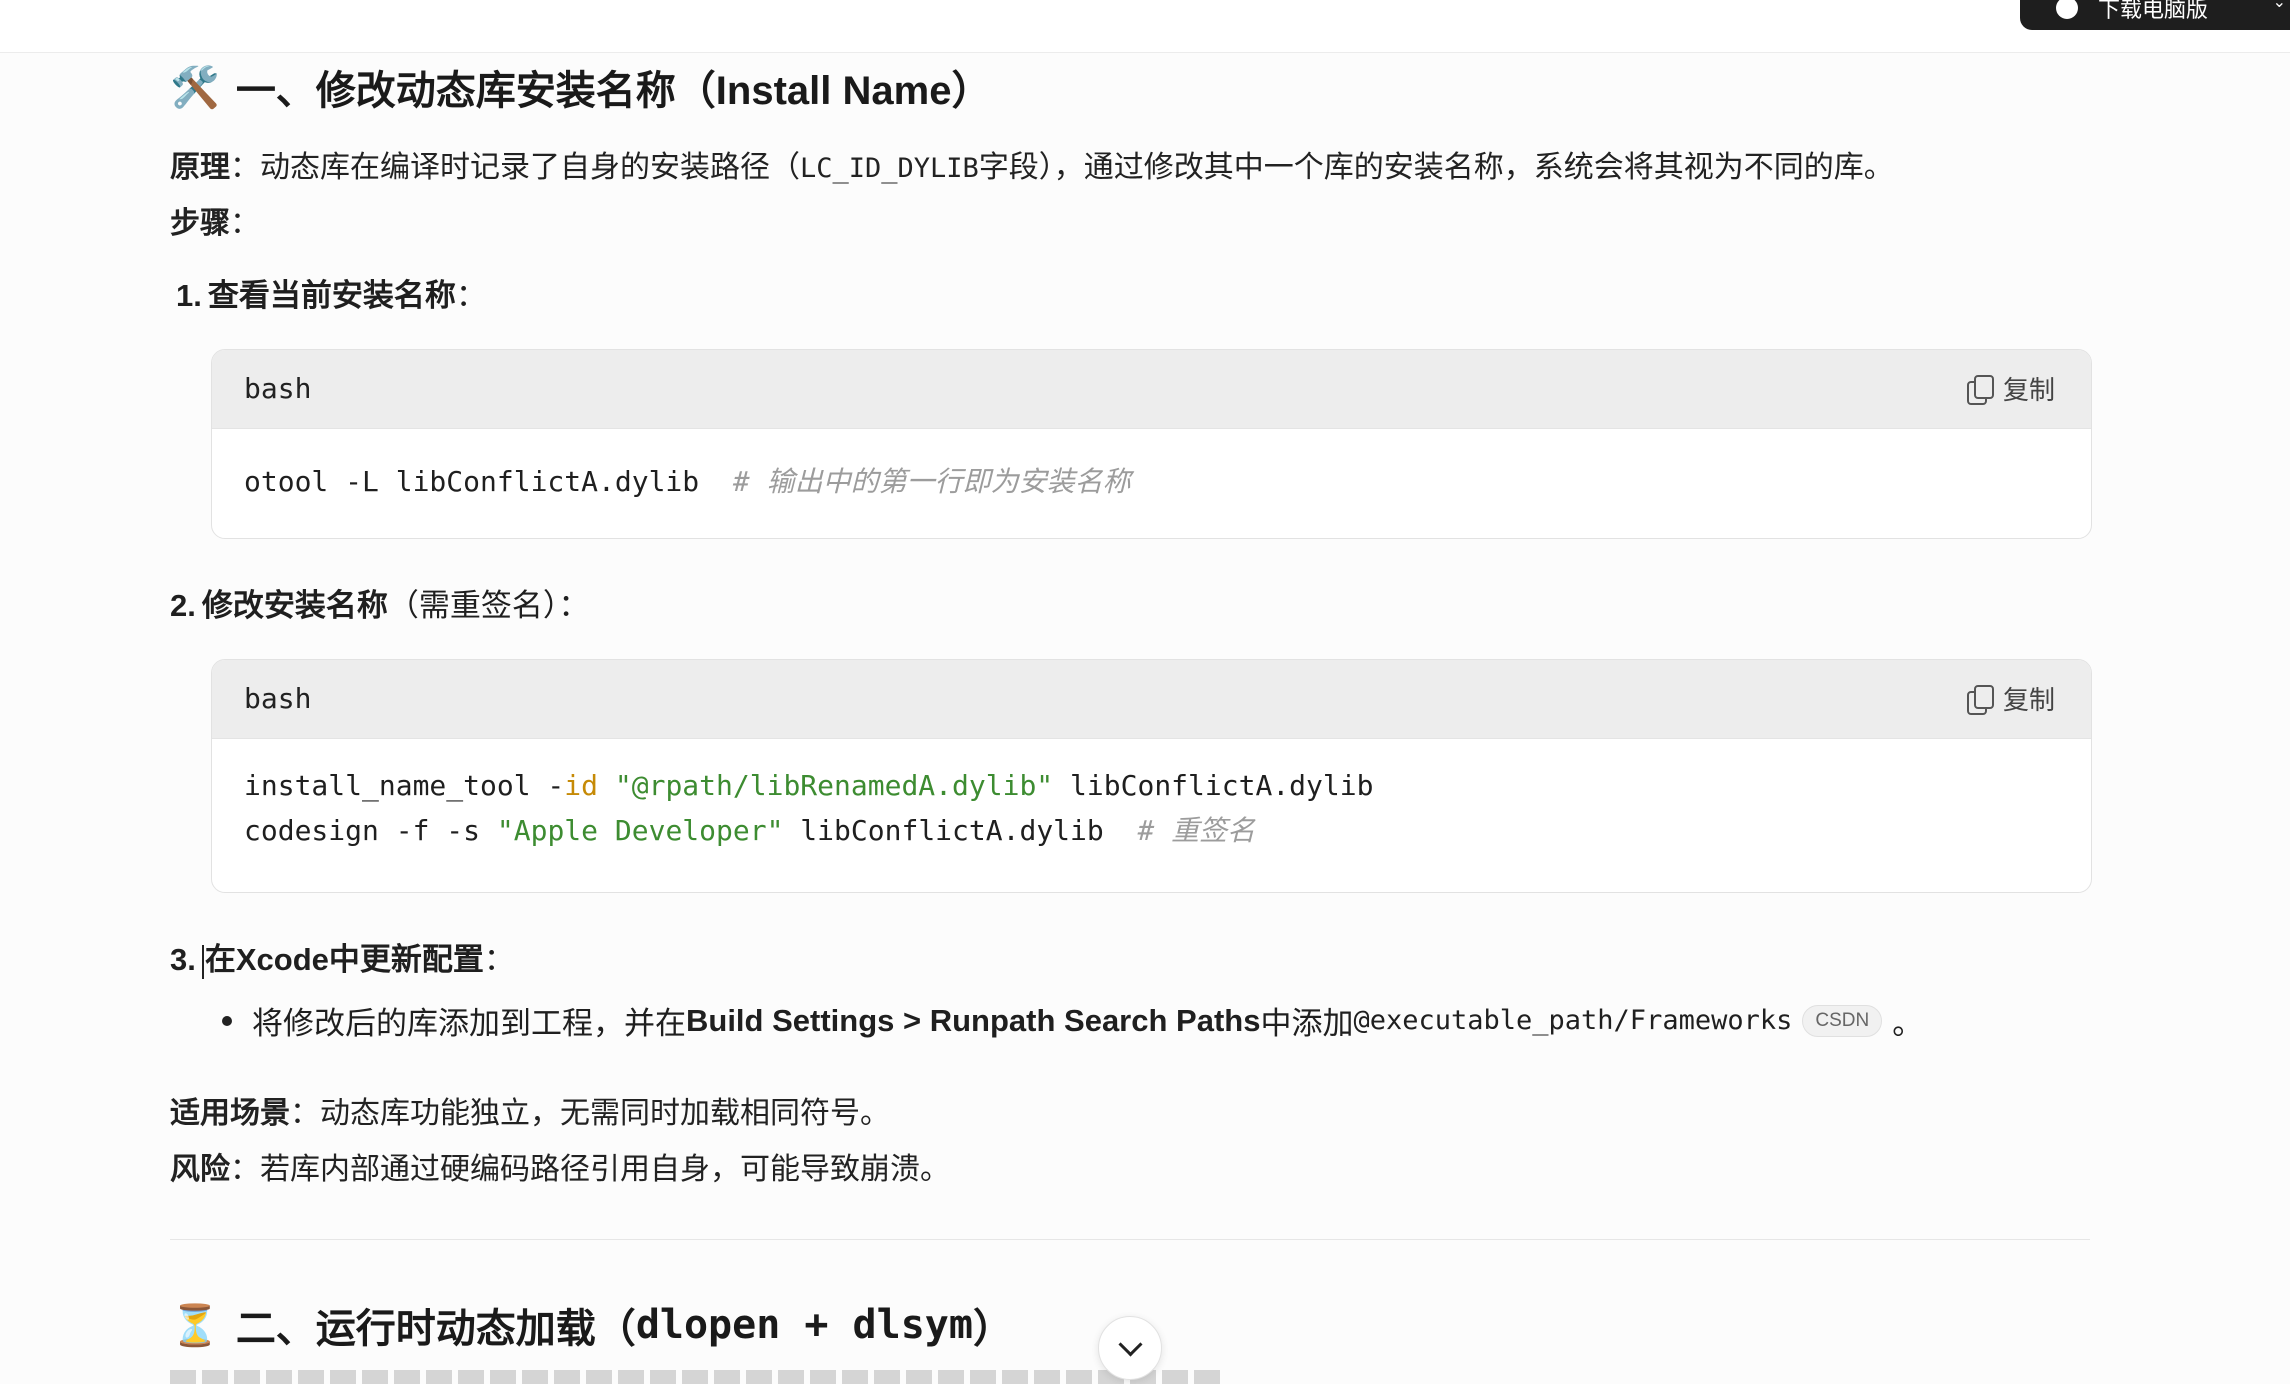  What do you see at coordinates (1307, 1023) in the screenshot?
I see `bullet-text-b: 中添加` at bounding box center [1307, 1023].